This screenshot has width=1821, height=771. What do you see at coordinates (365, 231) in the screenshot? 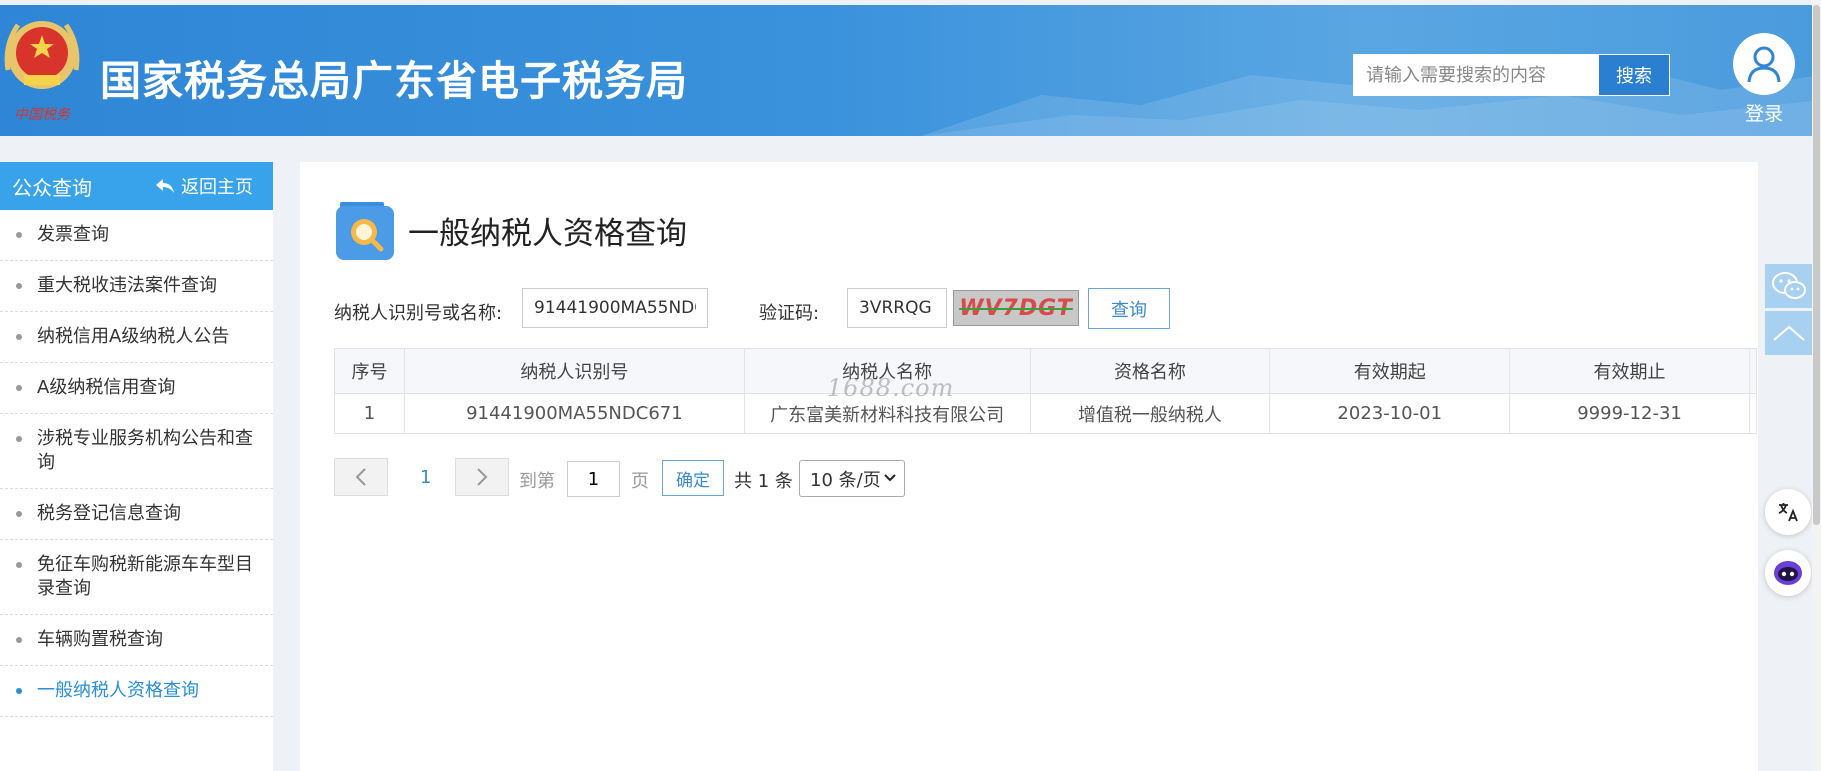
I see `search-document-icon` at bounding box center [365, 231].